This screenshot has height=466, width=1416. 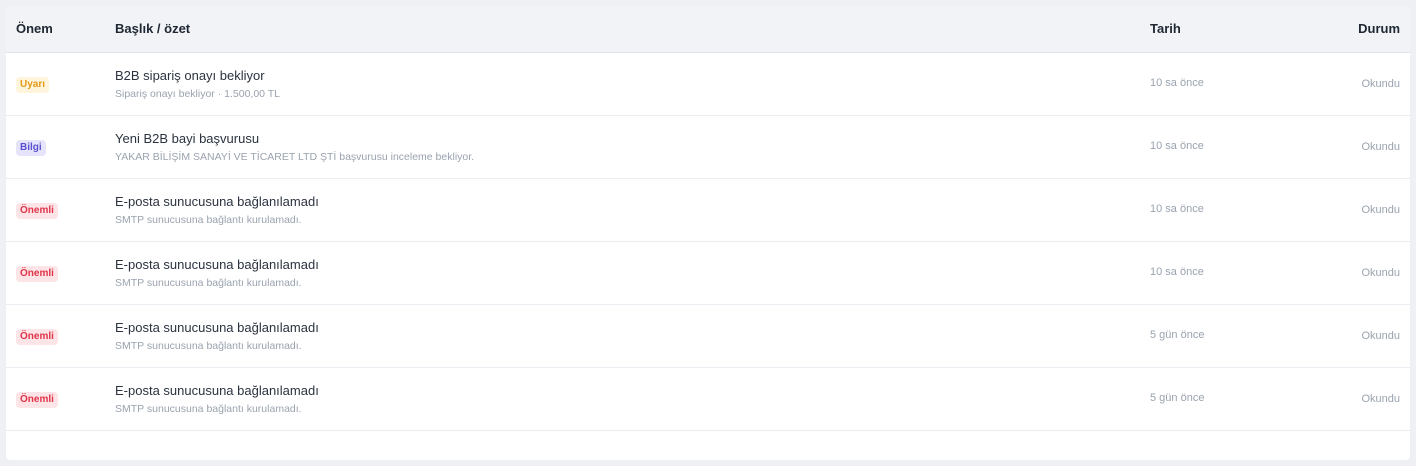 What do you see at coordinates (60, 29) in the screenshot?
I see `column-header-importance: Önem` at bounding box center [60, 29].